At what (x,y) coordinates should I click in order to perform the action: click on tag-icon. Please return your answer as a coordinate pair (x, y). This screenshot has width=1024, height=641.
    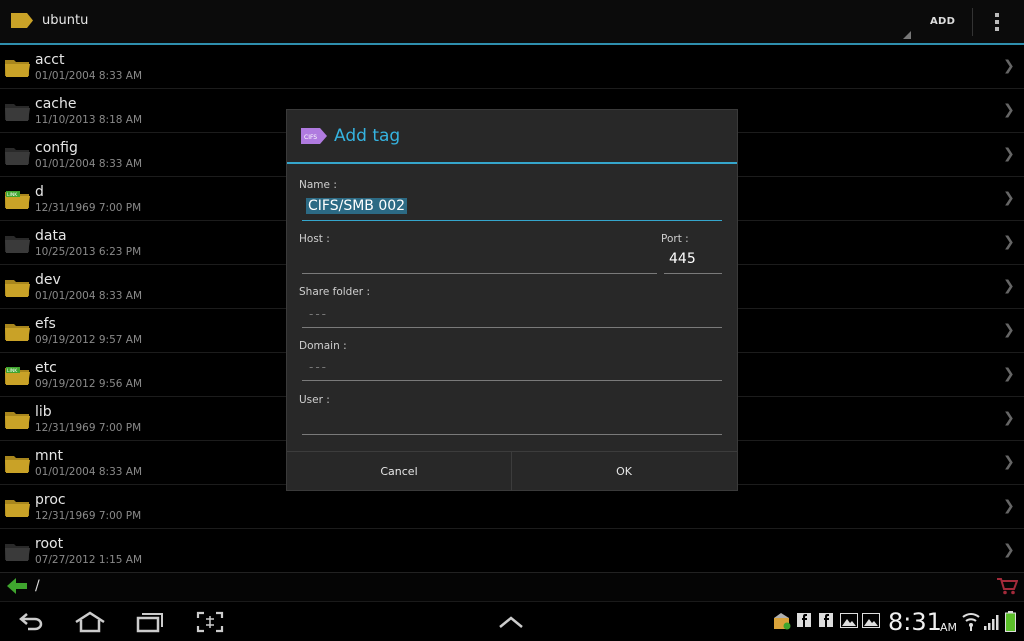
    Looking at the image, I should click on (22, 20).